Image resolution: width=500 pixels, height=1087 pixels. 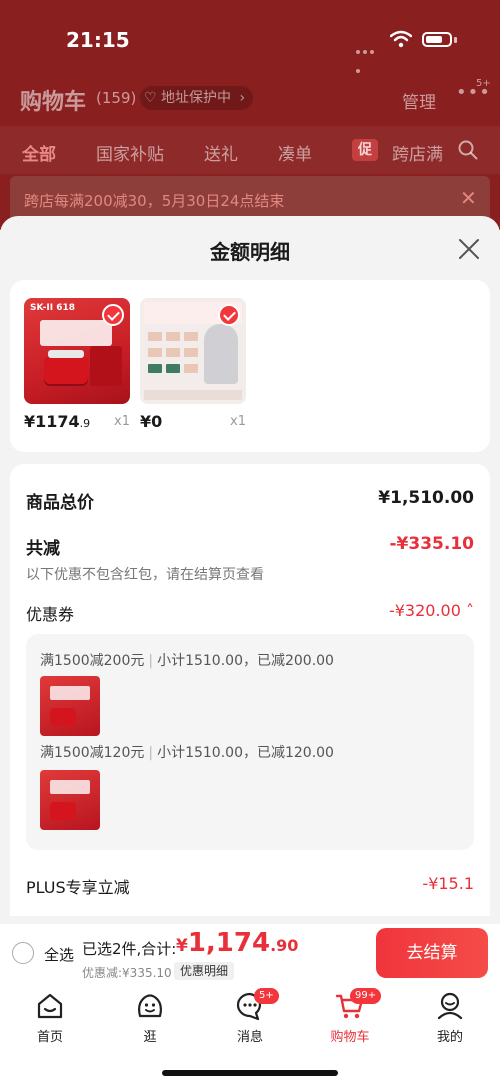 I want to click on signal-icon, so click(x=369, y=56).